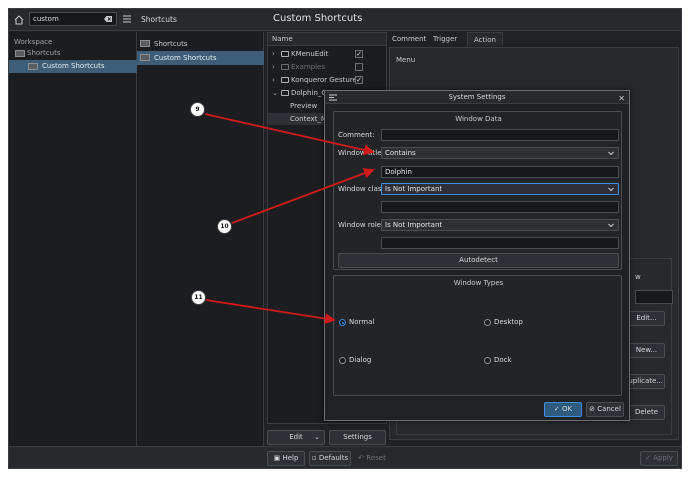  What do you see at coordinates (197, 109) in the screenshot?
I see `callout-9: 9` at bounding box center [197, 109].